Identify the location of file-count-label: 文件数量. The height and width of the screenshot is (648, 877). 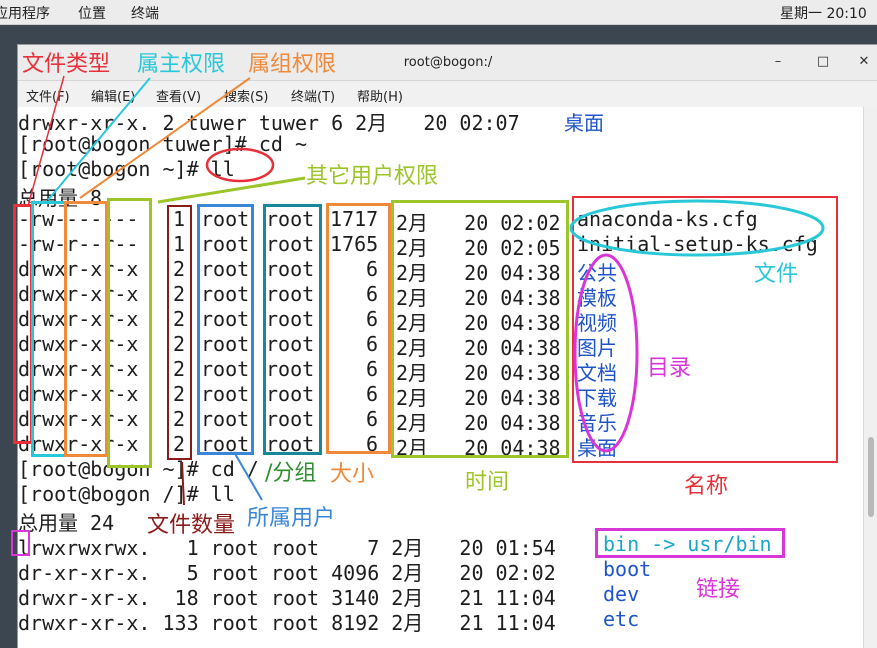
(191, 525).